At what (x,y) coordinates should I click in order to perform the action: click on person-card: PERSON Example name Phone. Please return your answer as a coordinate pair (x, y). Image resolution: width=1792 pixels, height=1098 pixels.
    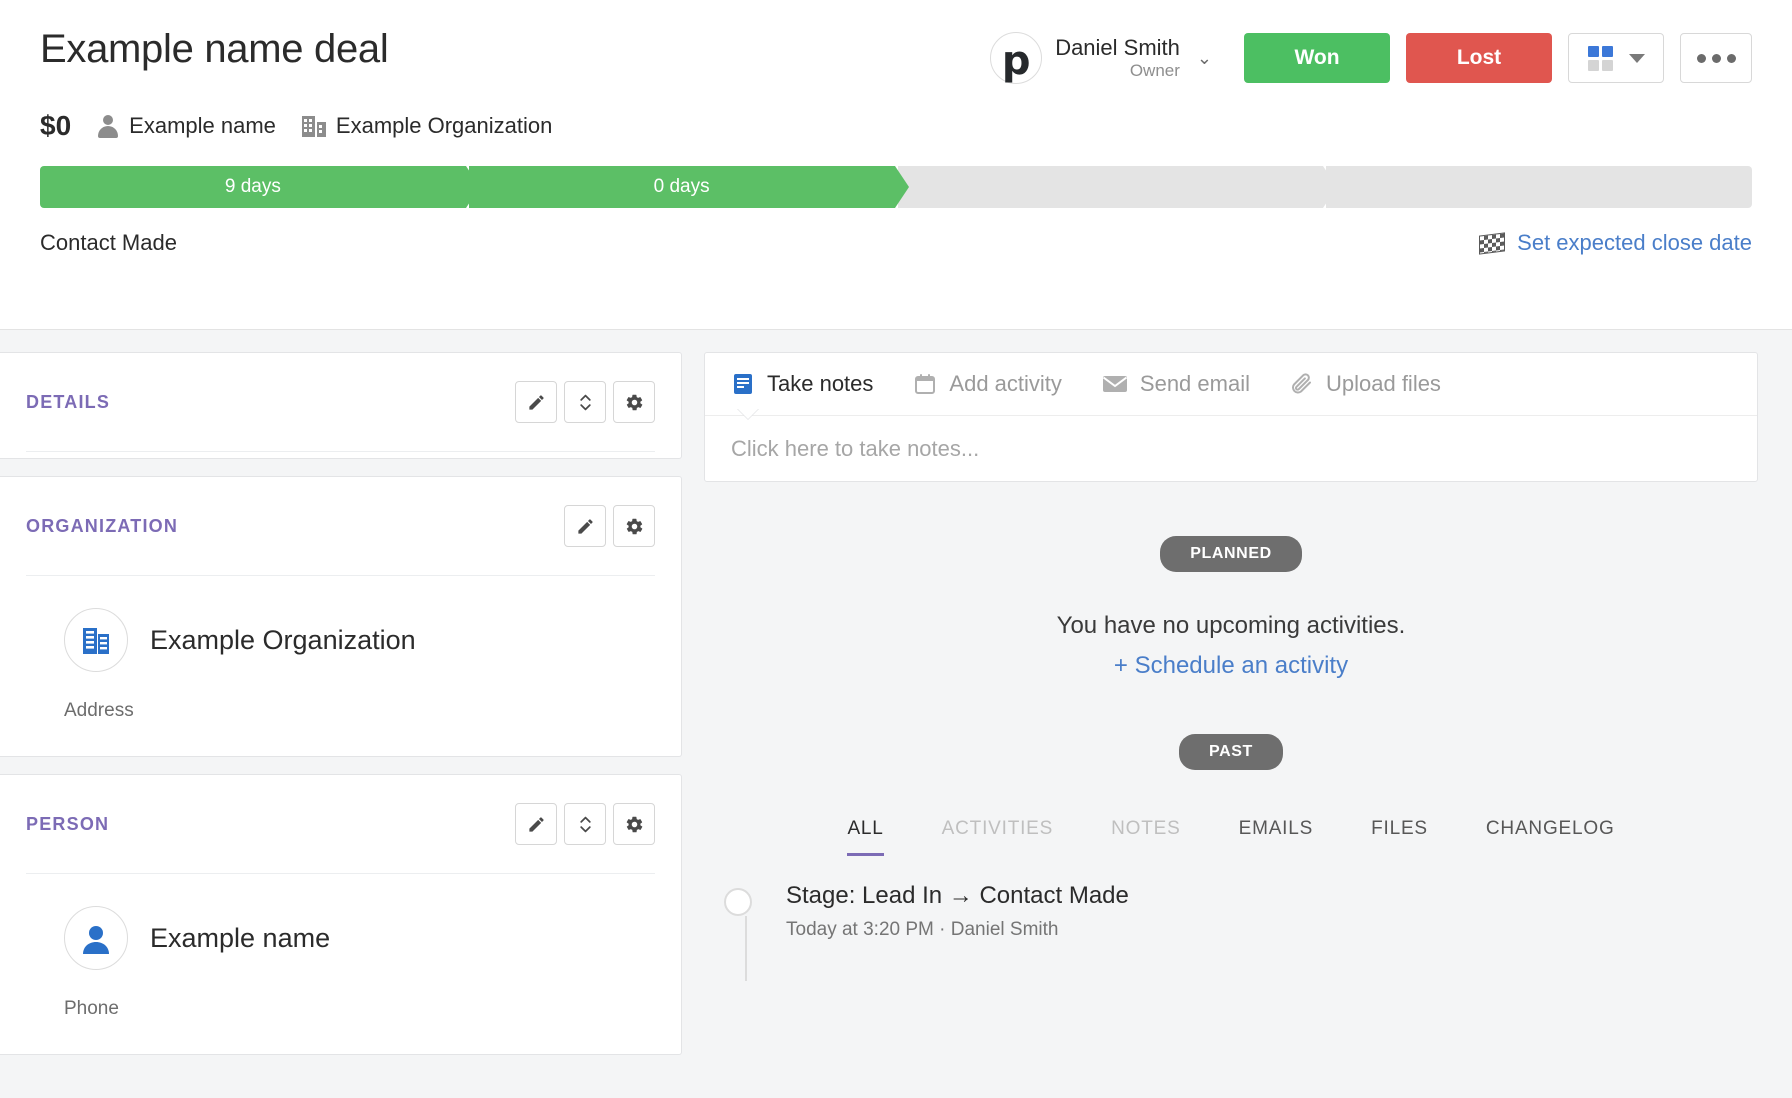
    Looking at the image, I should click on (341, 914).